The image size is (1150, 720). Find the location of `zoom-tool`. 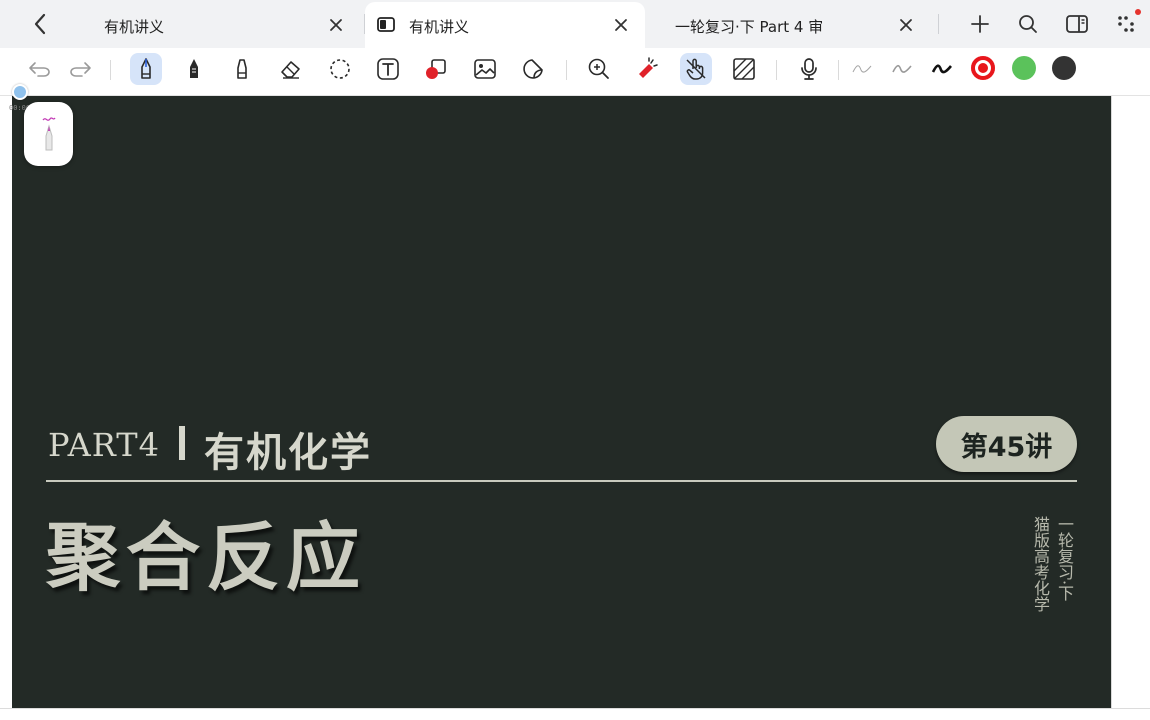

zoom-tool is located at coordinates (599, 69).